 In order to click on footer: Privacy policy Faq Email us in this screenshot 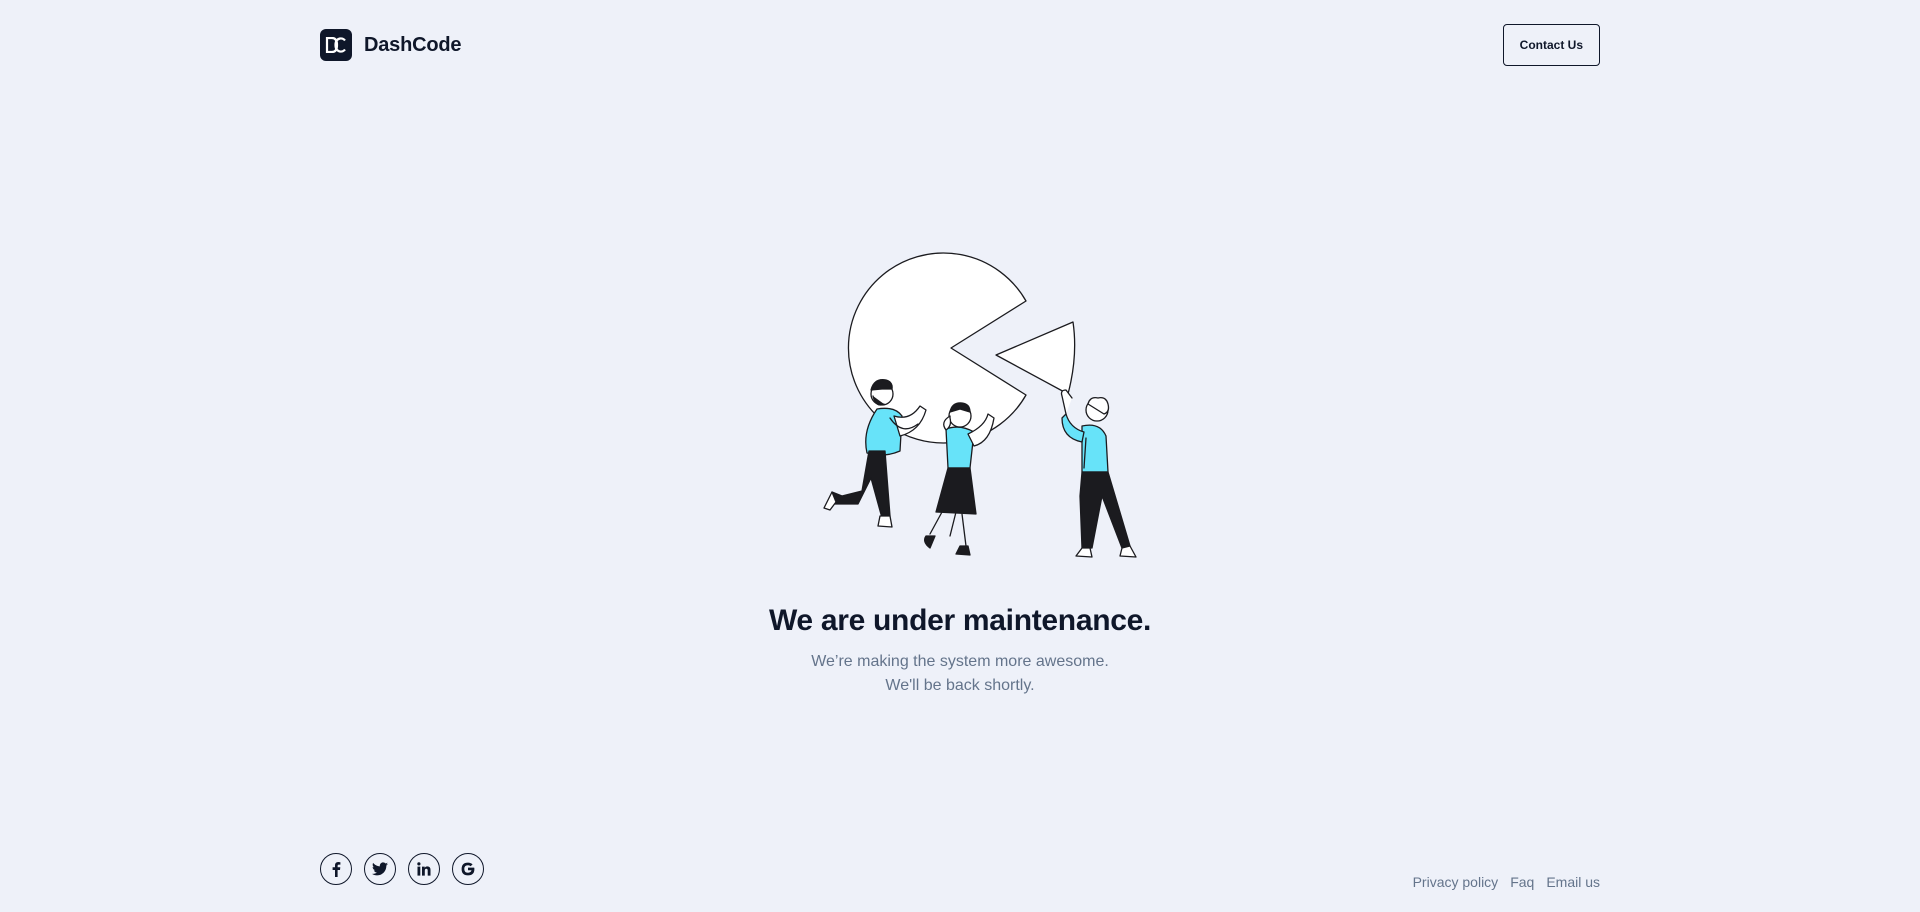, I will do `click(960, 869)`.